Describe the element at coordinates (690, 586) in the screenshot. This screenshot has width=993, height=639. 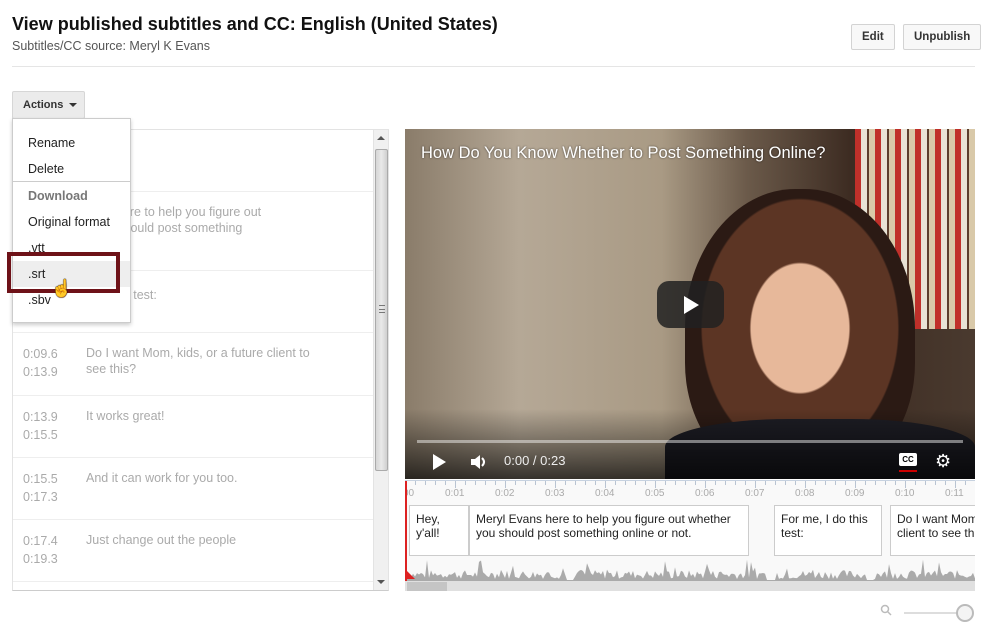
I see `horizontal-scrollbar` at that location.